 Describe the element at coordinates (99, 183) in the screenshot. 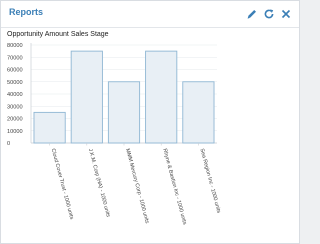

I see `x-tick-label: J.K.M. Corp (HA) - 1000 units` at that location.